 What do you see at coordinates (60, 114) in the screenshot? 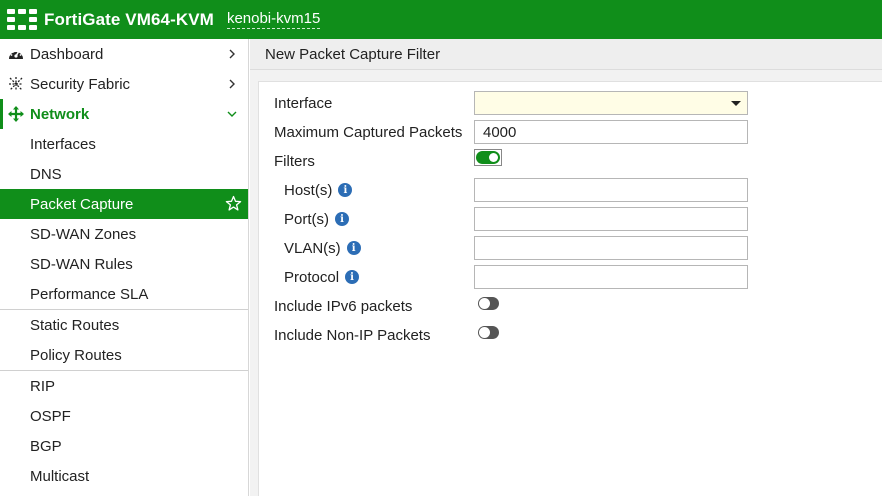
I see `sidebar-item-label: Network` at bounding box center [60, 114].